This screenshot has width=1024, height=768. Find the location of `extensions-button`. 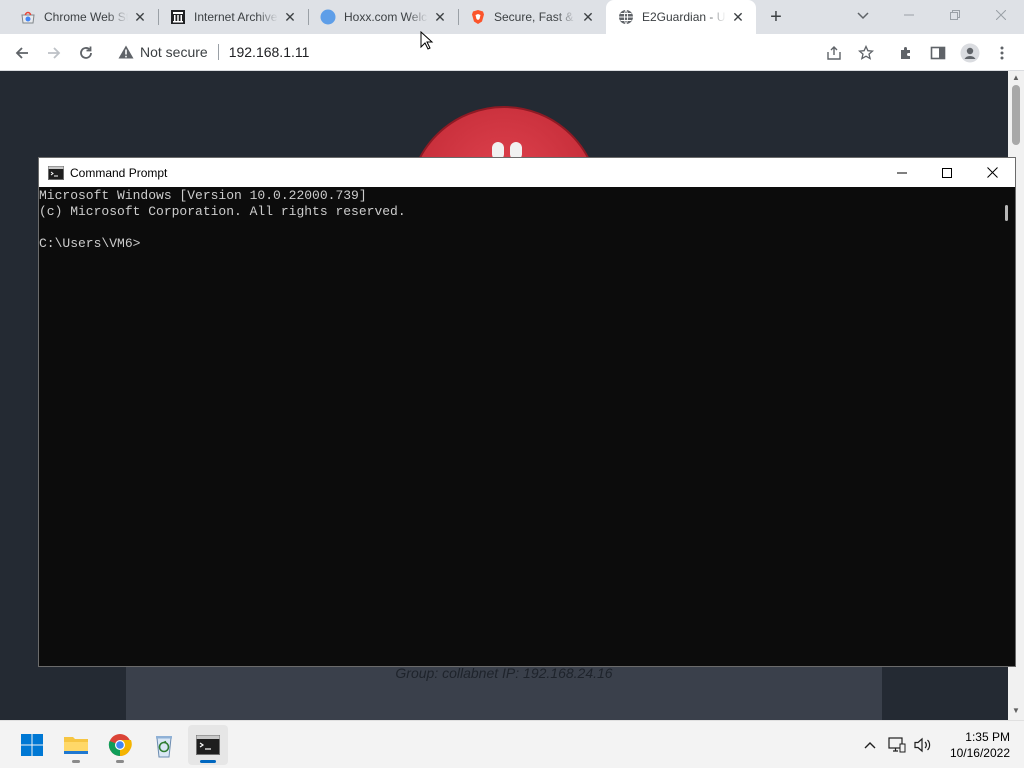

extensions-button is located at coordinates (906, 53).